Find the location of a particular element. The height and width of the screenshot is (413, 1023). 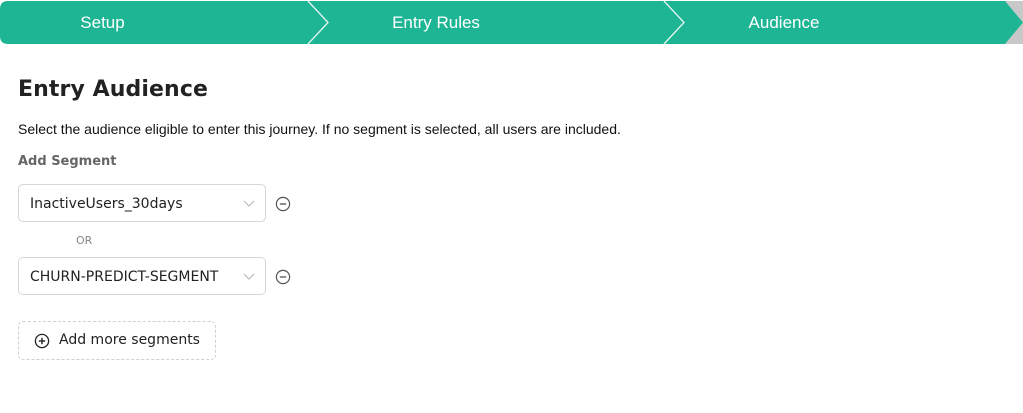

page-title: Entry Audience is located at coordinates (113, 89).